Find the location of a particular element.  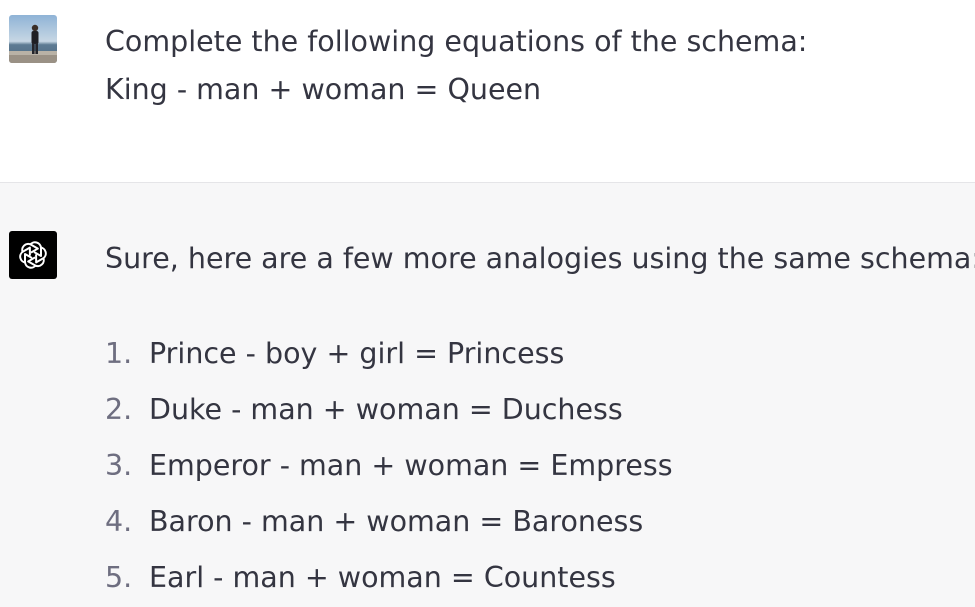

list-item-text: Prince - boy + girl = Princess is located at coordinates (357, 353).